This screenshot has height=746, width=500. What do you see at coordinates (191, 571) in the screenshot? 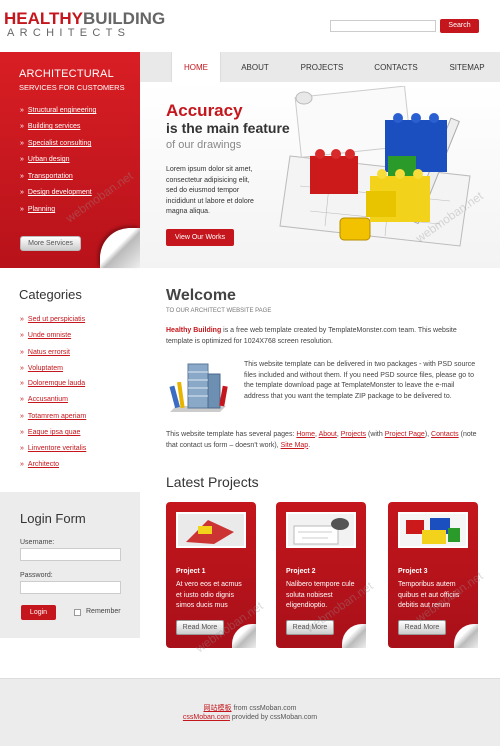
I see `project-name: Project 1` at bounding box center [191, 571].